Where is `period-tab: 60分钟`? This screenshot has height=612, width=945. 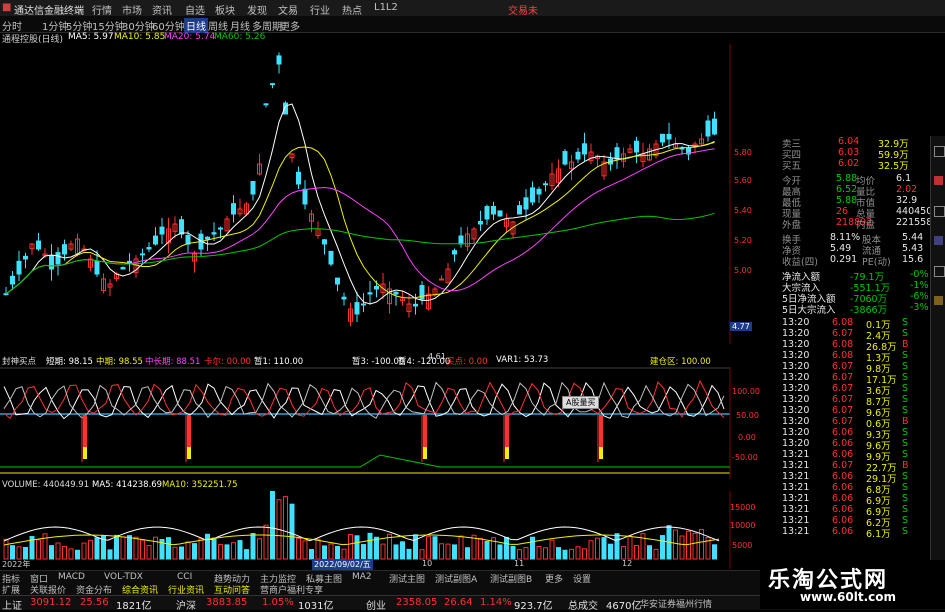 period-tab: 60分钟 is located at coordinates (168, 25).